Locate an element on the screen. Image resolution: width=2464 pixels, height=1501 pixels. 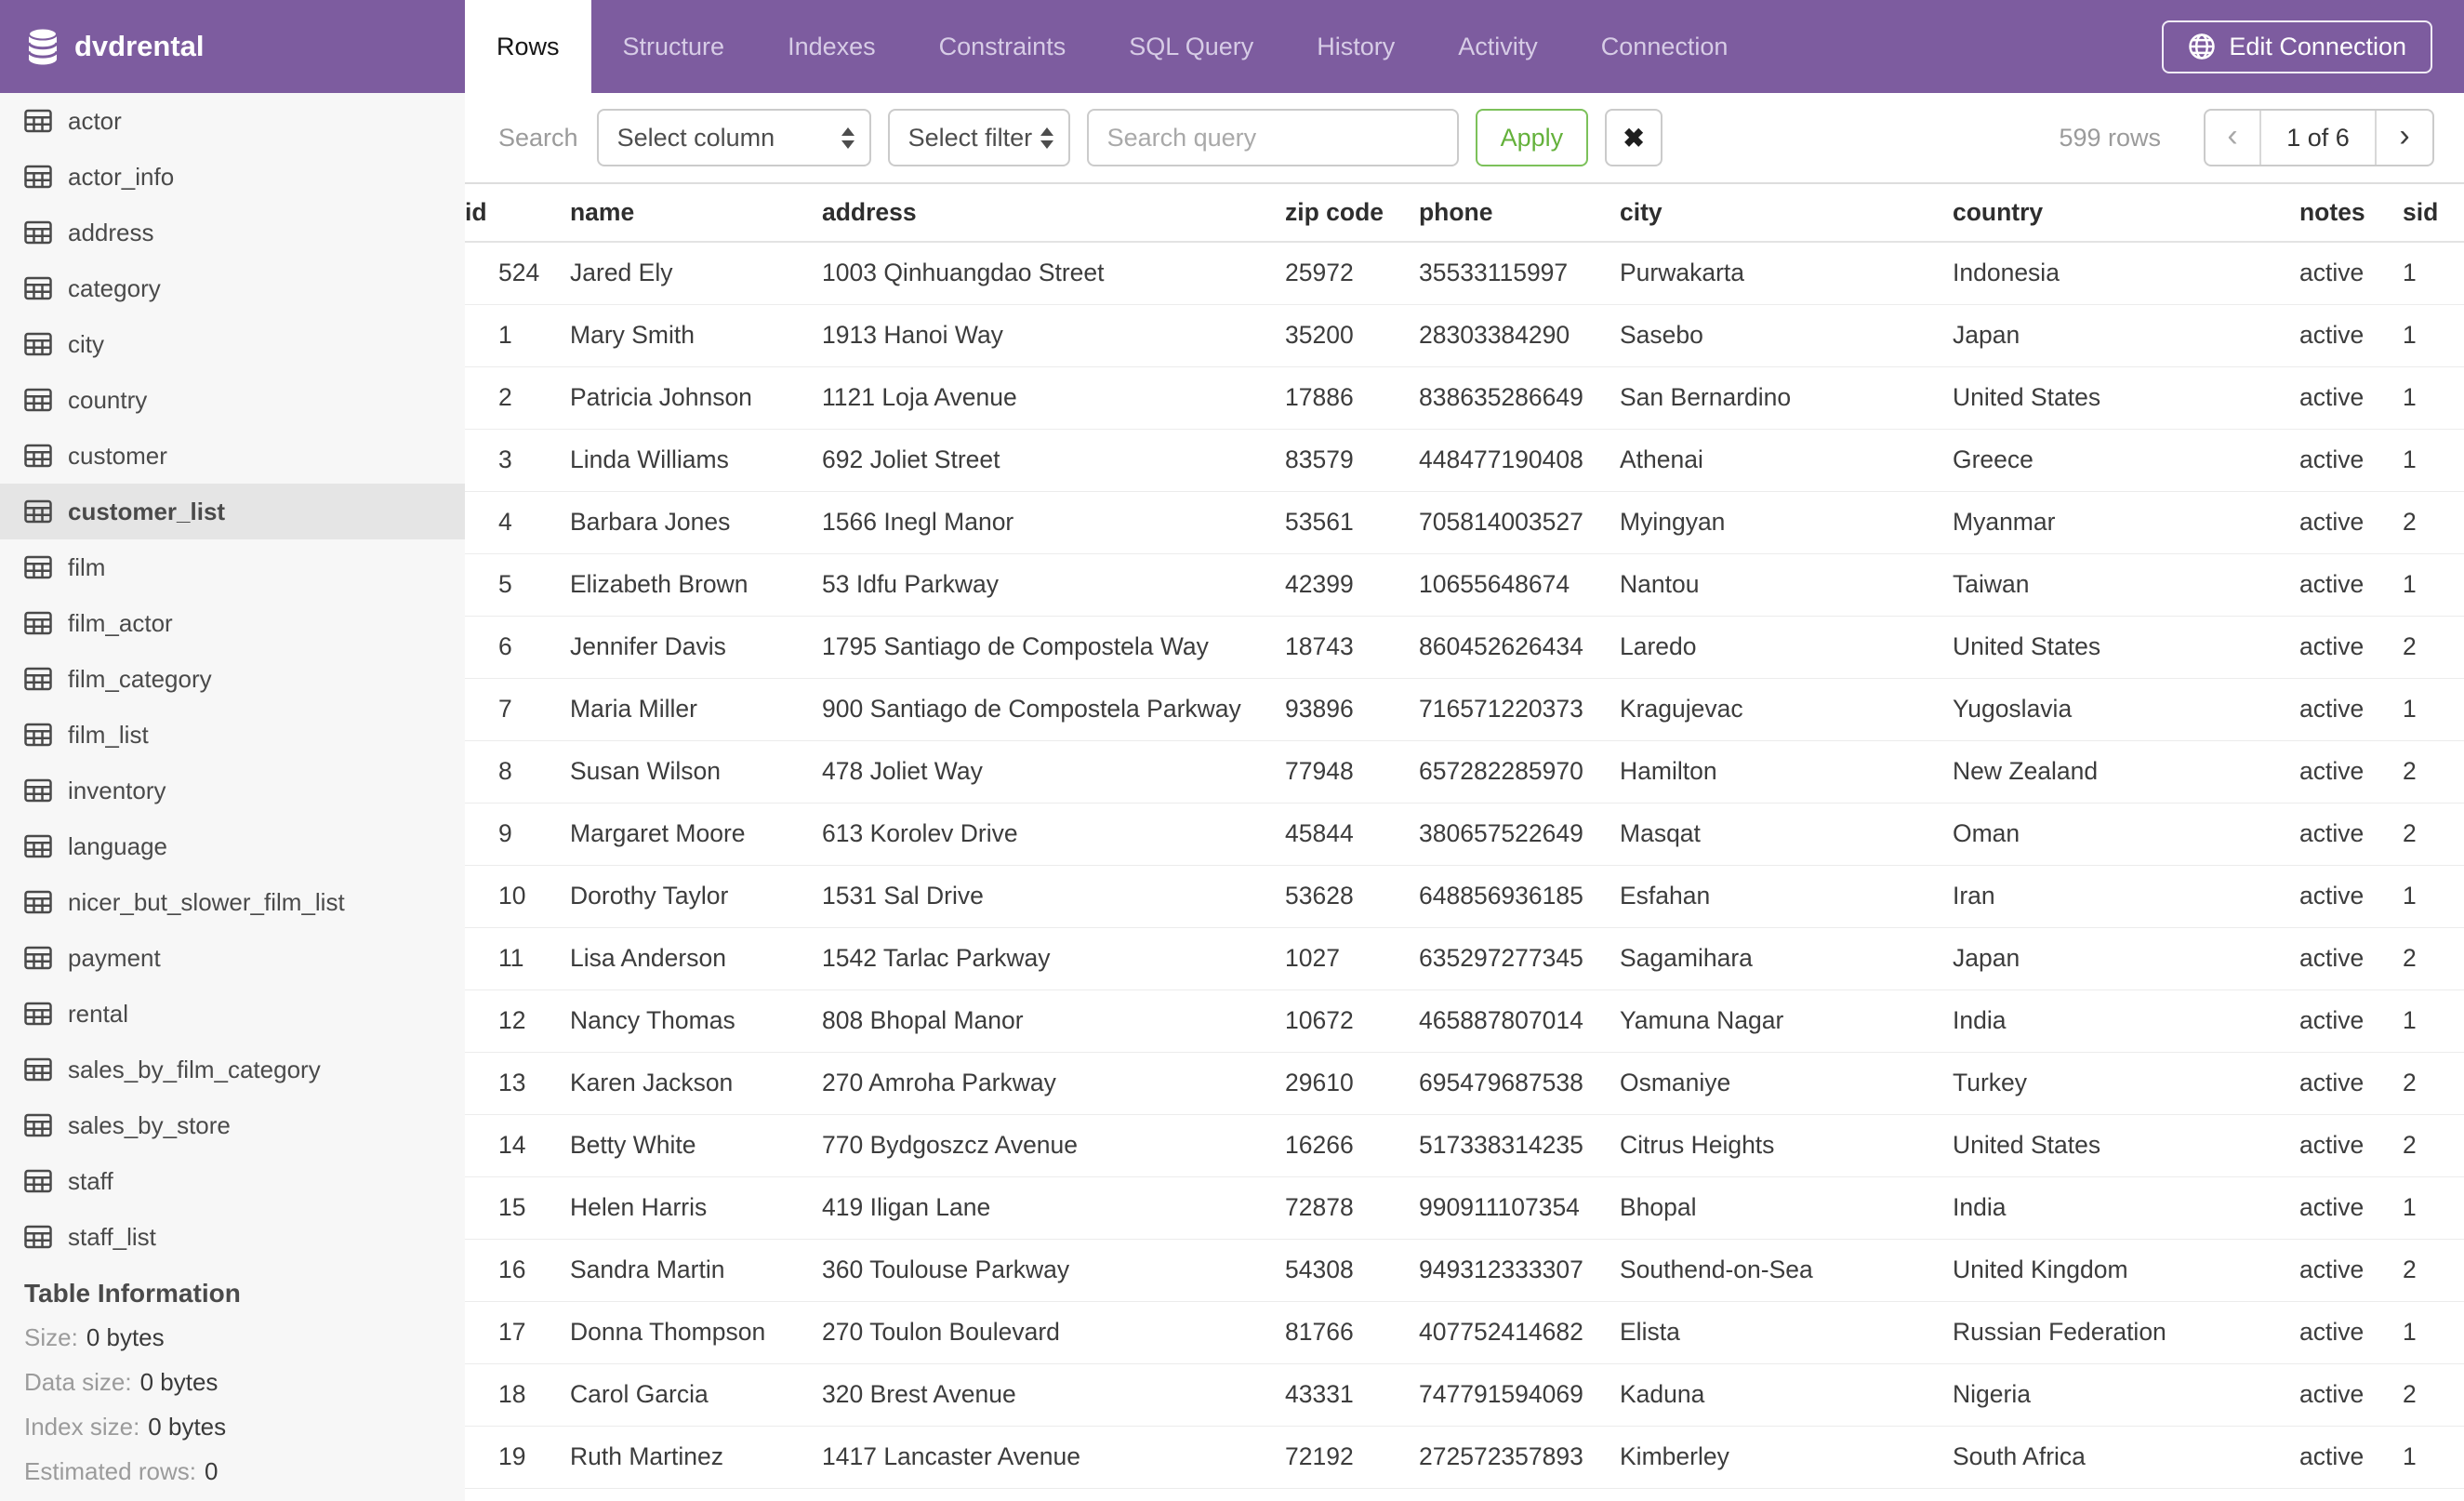
sidebar-table-item: film_category is located at coordinates (232, 679).